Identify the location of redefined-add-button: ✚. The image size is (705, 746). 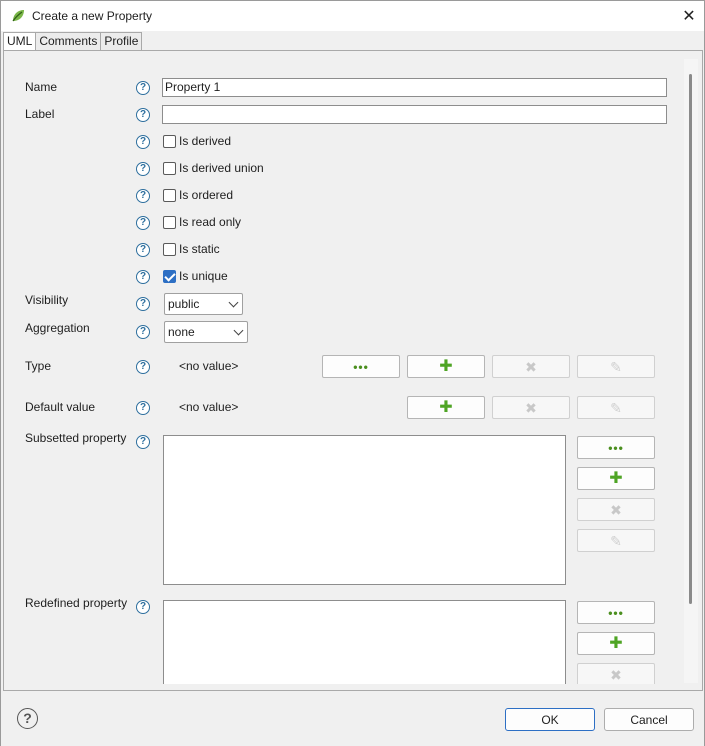
(616, 643).